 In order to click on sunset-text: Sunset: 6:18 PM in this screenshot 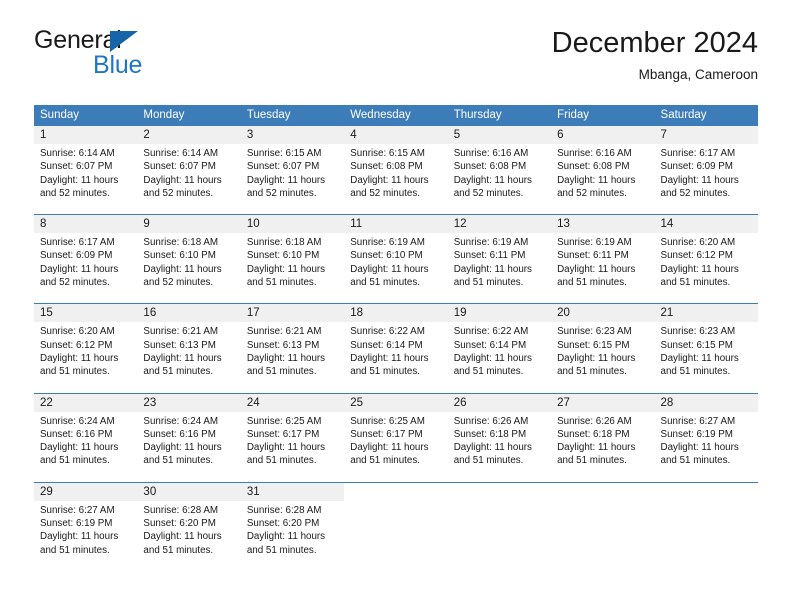, I will do `click(490, 434)`.